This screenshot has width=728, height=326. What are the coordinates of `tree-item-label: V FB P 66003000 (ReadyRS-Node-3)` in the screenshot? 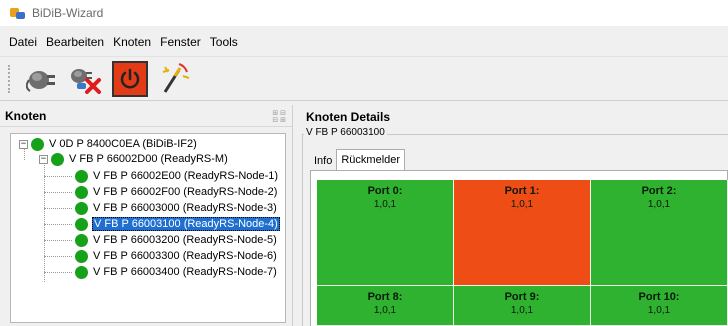 It's located at (185, 208).